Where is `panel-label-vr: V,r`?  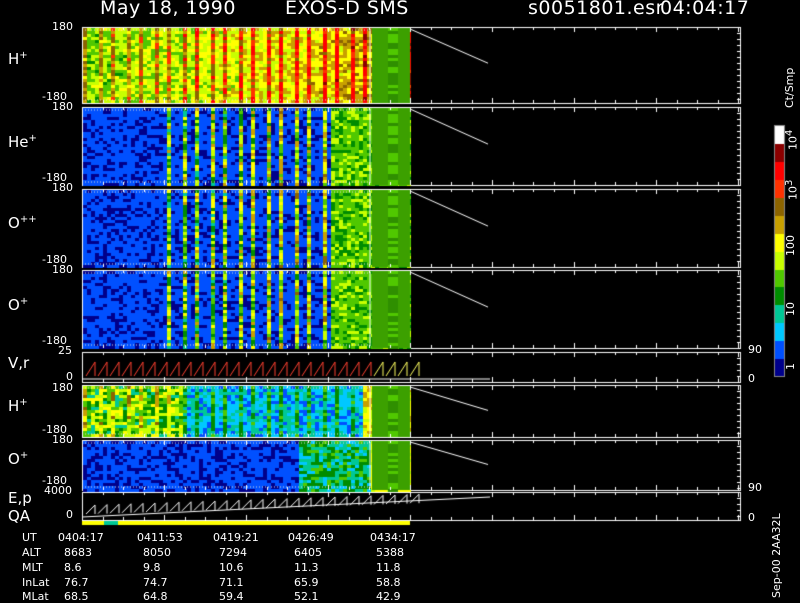
panel-label-vr: V,r is located at coordinates (19, 363).